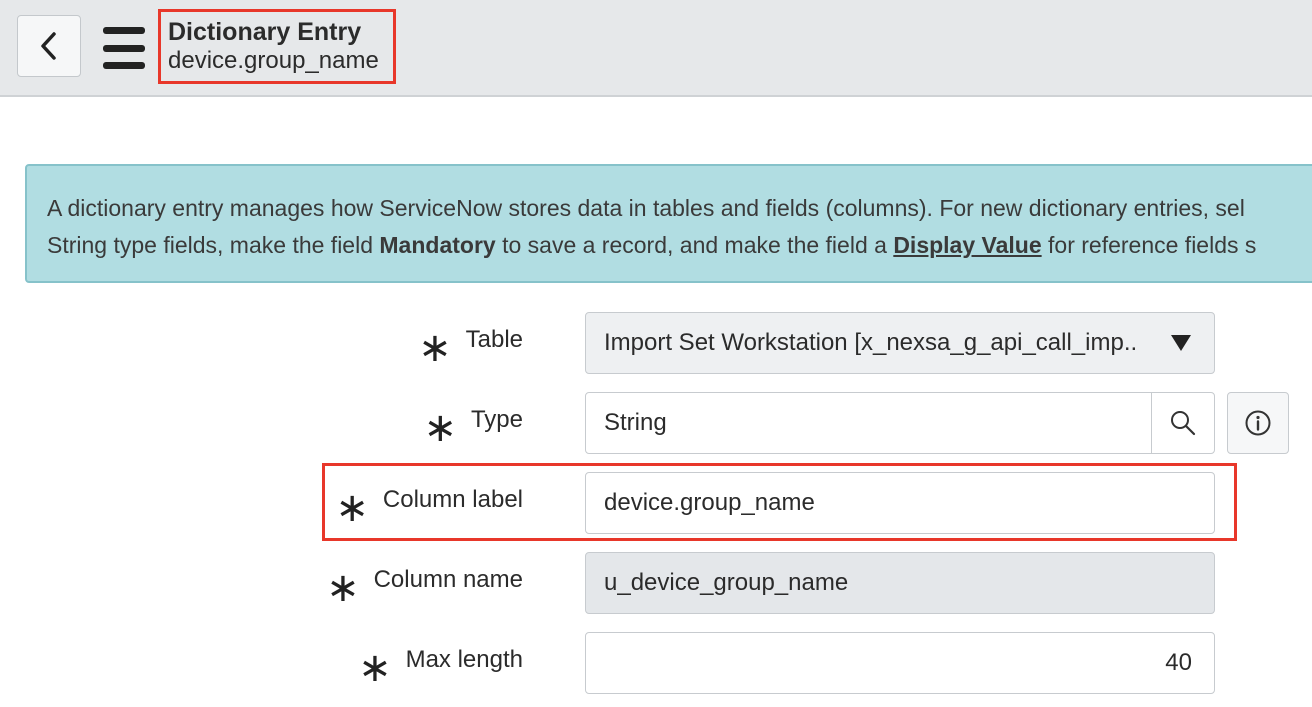 This screenshot has width=1312, height=707. What do you see at coordinates (868, 423) in the screenshot?
I see `type-input: String` at bounding box center [868, 423].